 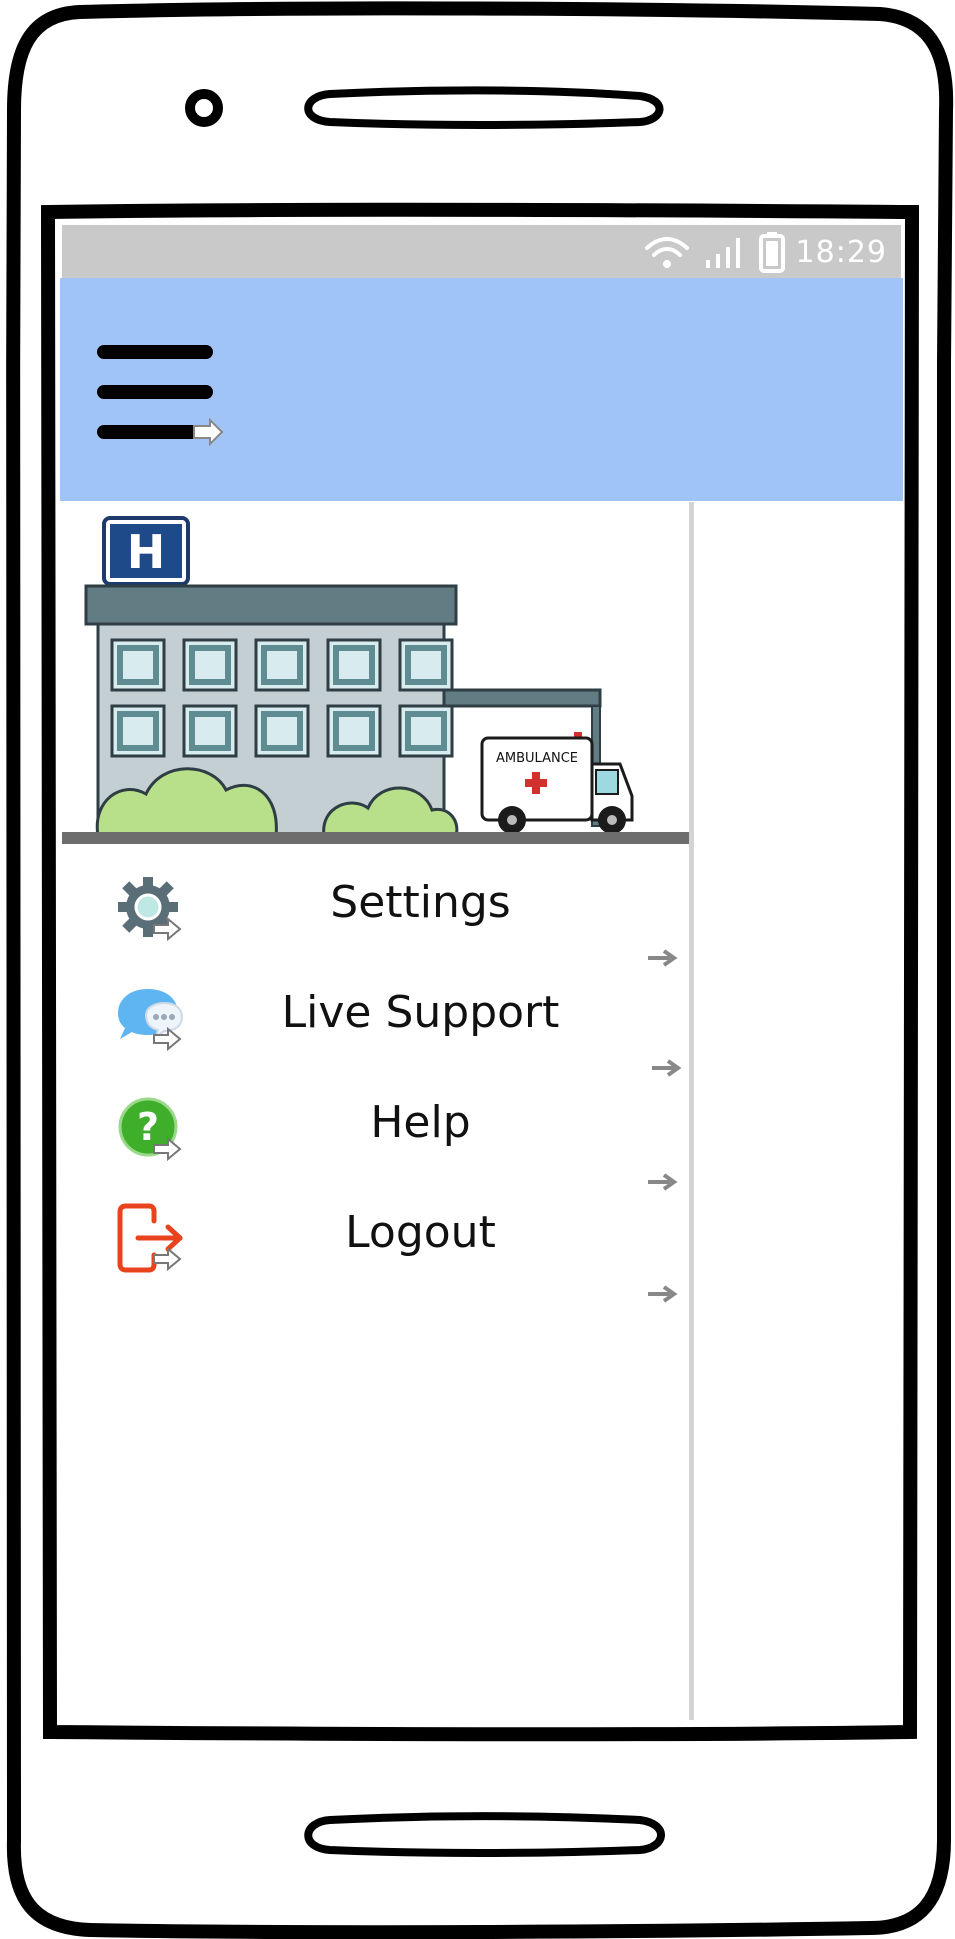 I want to click on ambulance-label: AMBULANCE, so click(x=537, y=758).